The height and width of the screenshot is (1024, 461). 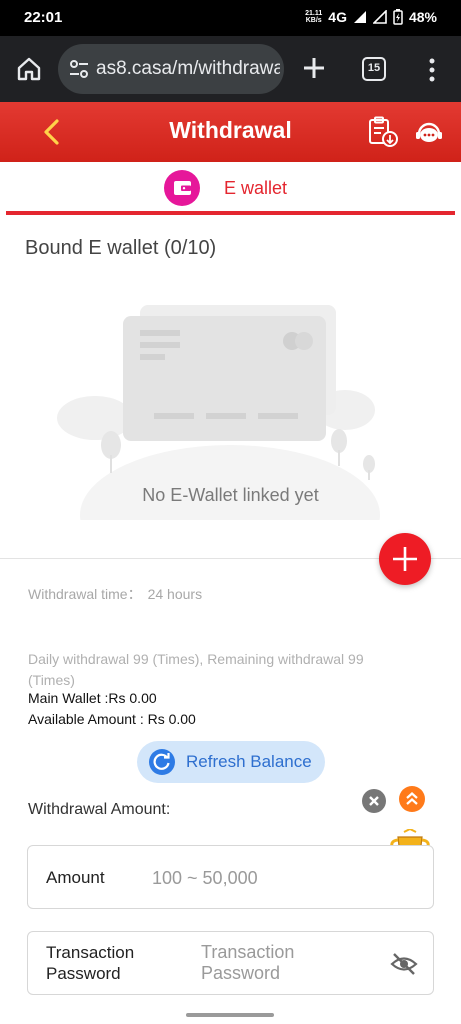 What do you see at coordinates (175, 594) in the screenshot?
I see `withdrawal-time-value: 24 hours` at bounding box center [175, 594].